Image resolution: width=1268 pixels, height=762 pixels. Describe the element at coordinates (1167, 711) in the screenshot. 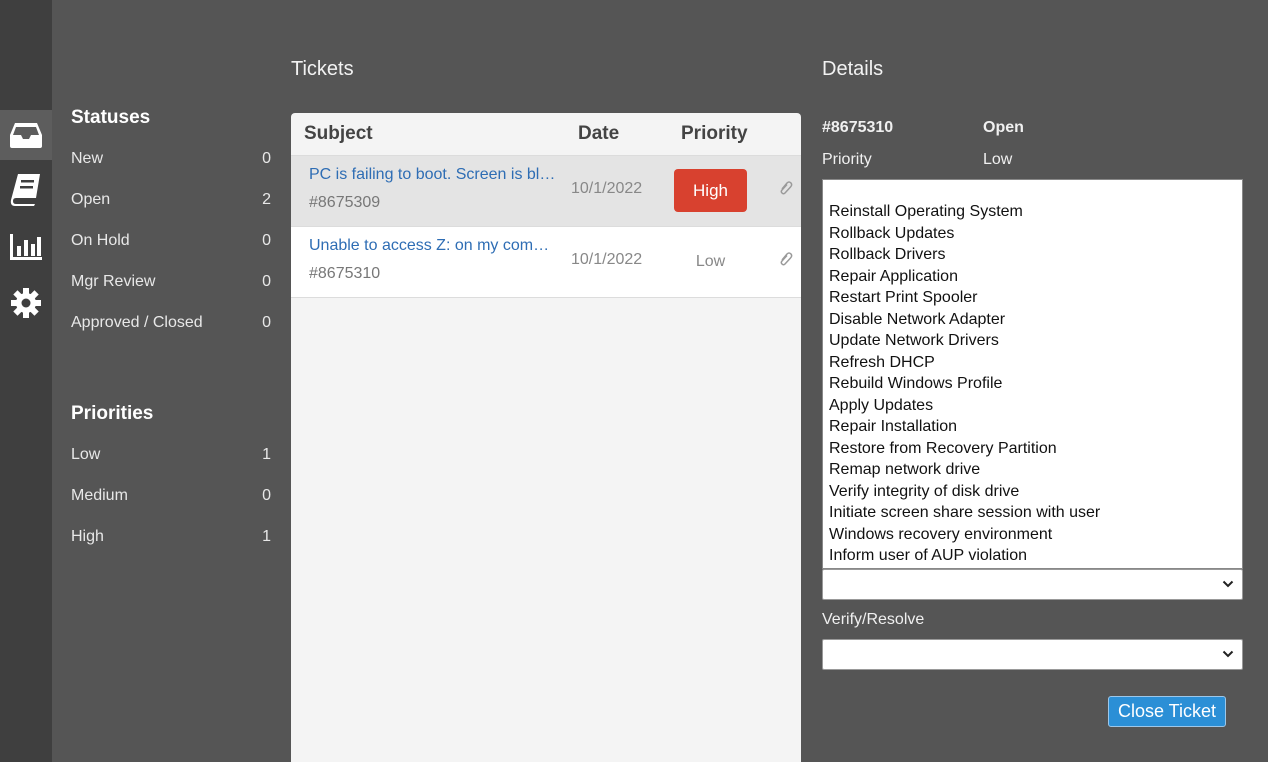

I see `close-ticket-button: Close Ticket` at that location.